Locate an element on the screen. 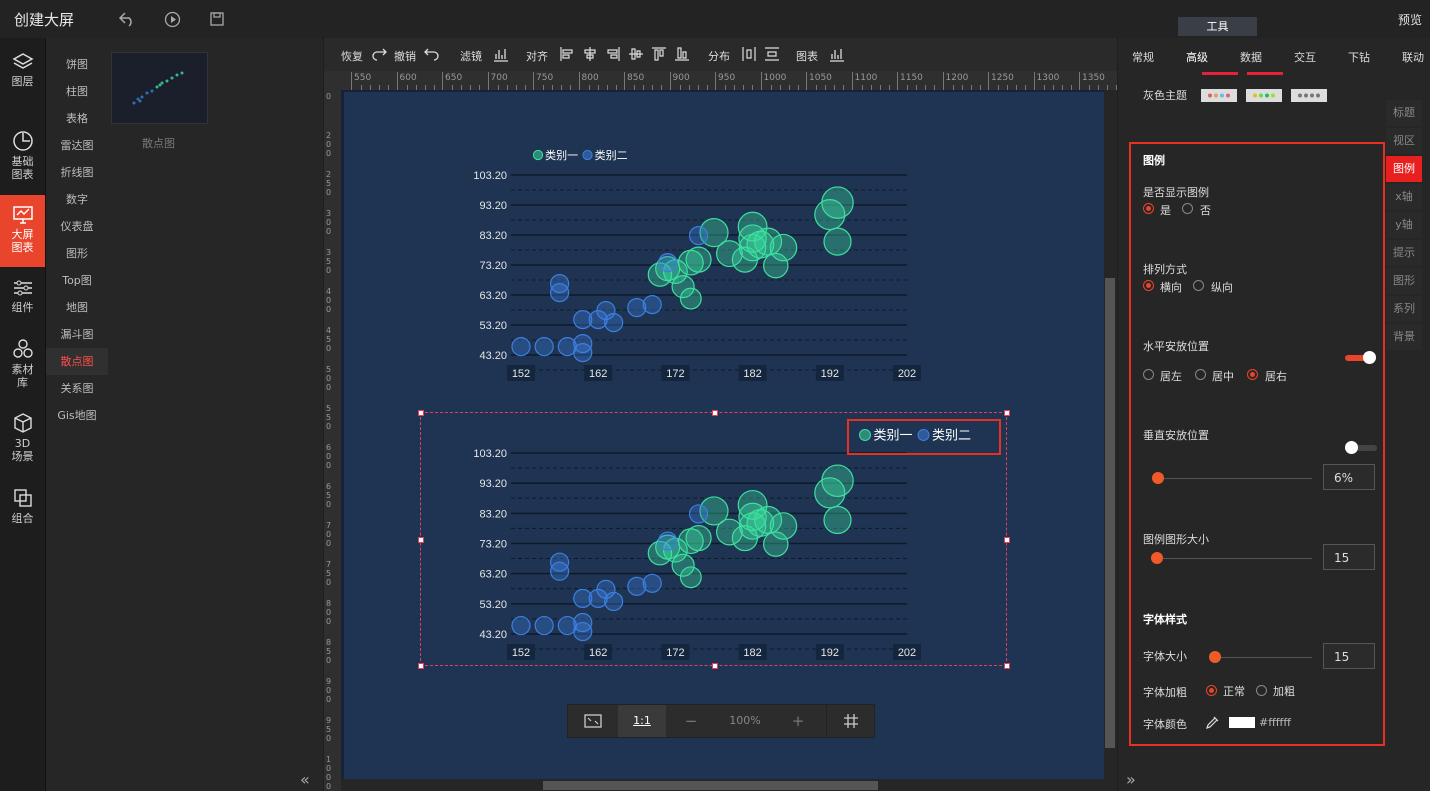 The height and width of the screenshot is (791, 1430). side-tab-yaxis: y轴 is located at coordinates (1404, 225).